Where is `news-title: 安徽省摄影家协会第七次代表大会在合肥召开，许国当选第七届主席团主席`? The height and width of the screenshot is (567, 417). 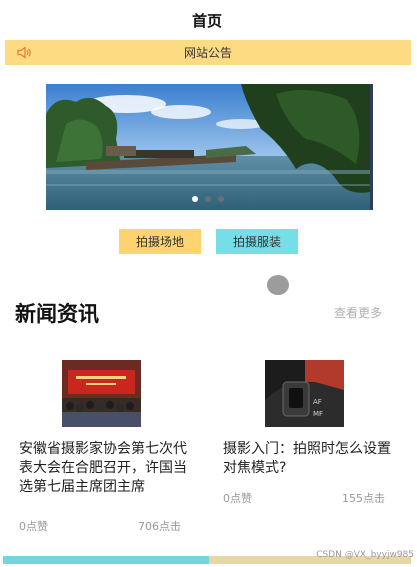 news-title: 安徽省摄影家协会第七次代表大会在合肥召开，许国当选第七届主席团主席 is located at coordinates (103, 468).